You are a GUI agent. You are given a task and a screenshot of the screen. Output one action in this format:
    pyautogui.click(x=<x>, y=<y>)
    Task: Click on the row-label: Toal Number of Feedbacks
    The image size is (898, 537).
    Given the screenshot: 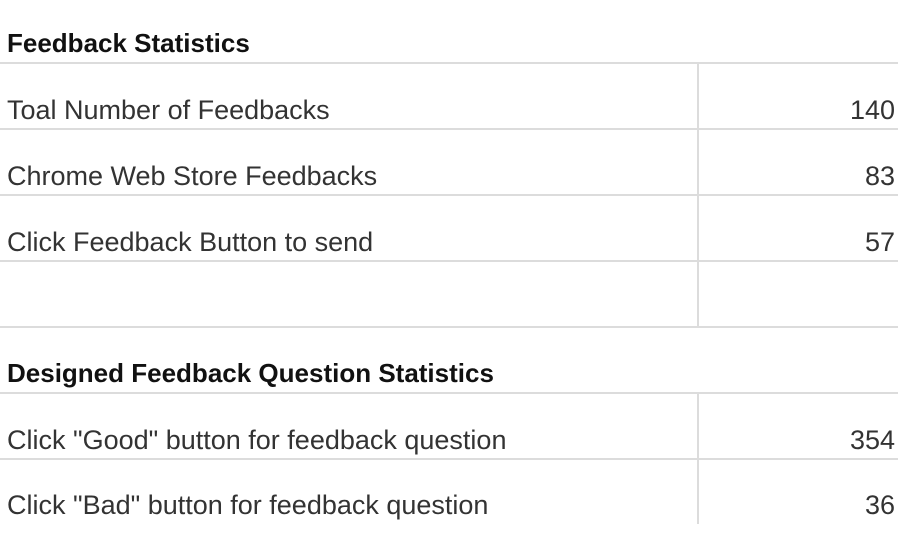 What is the action you would take?
    pyautogui.click(x=168, y=109)
    